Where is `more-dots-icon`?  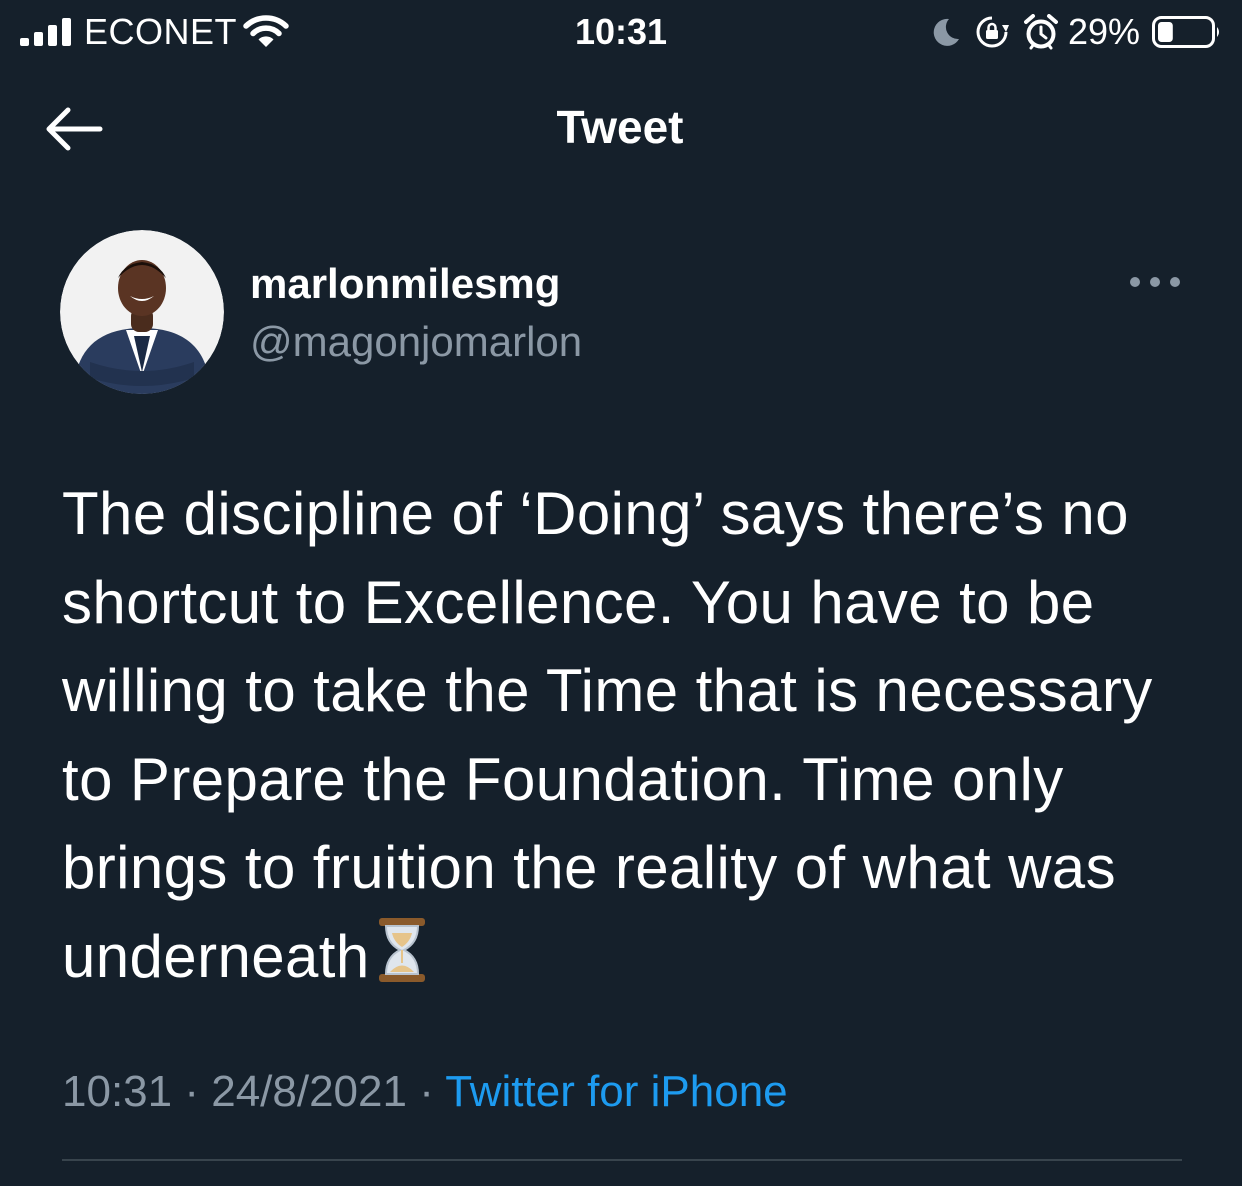 more-dots-icon is located at coordinates (1155, 282).